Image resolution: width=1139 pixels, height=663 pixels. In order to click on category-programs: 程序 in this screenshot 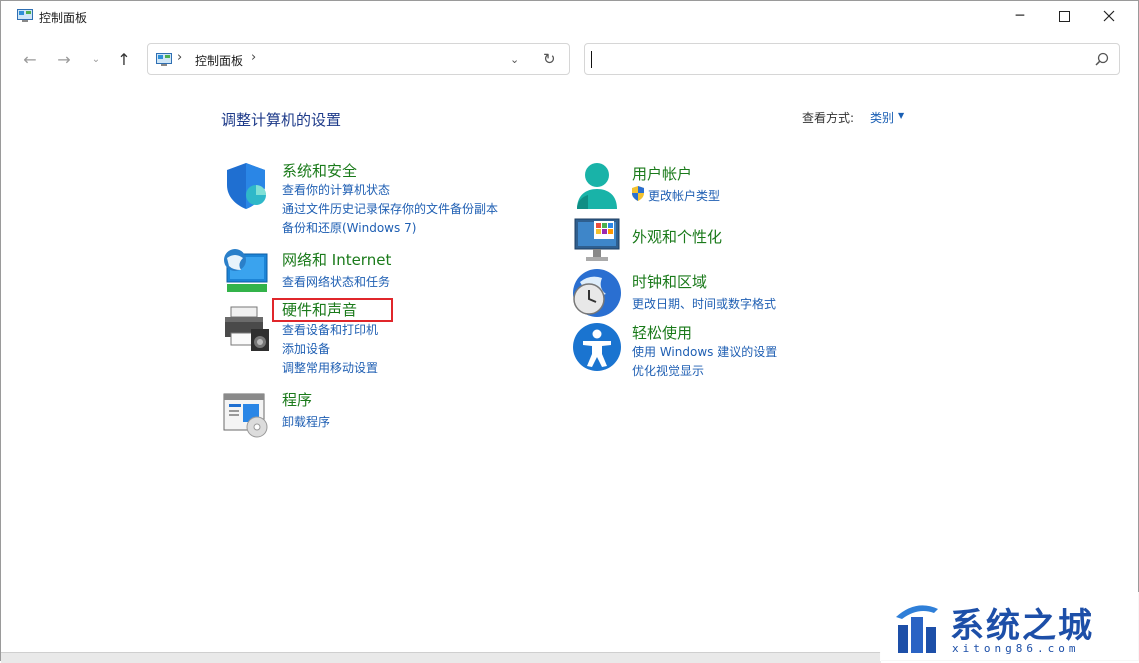, I will do `click(297, 399)`.